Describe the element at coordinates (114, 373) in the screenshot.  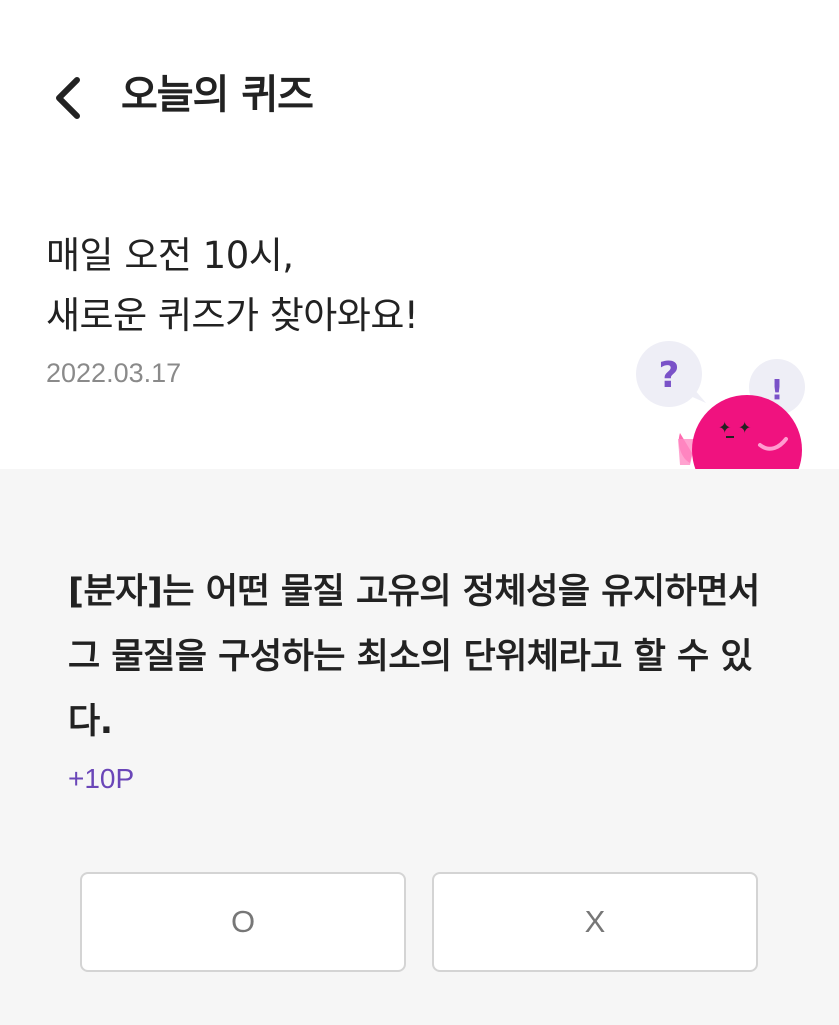
I see `quiz-date: 2022.03.17` at that location.